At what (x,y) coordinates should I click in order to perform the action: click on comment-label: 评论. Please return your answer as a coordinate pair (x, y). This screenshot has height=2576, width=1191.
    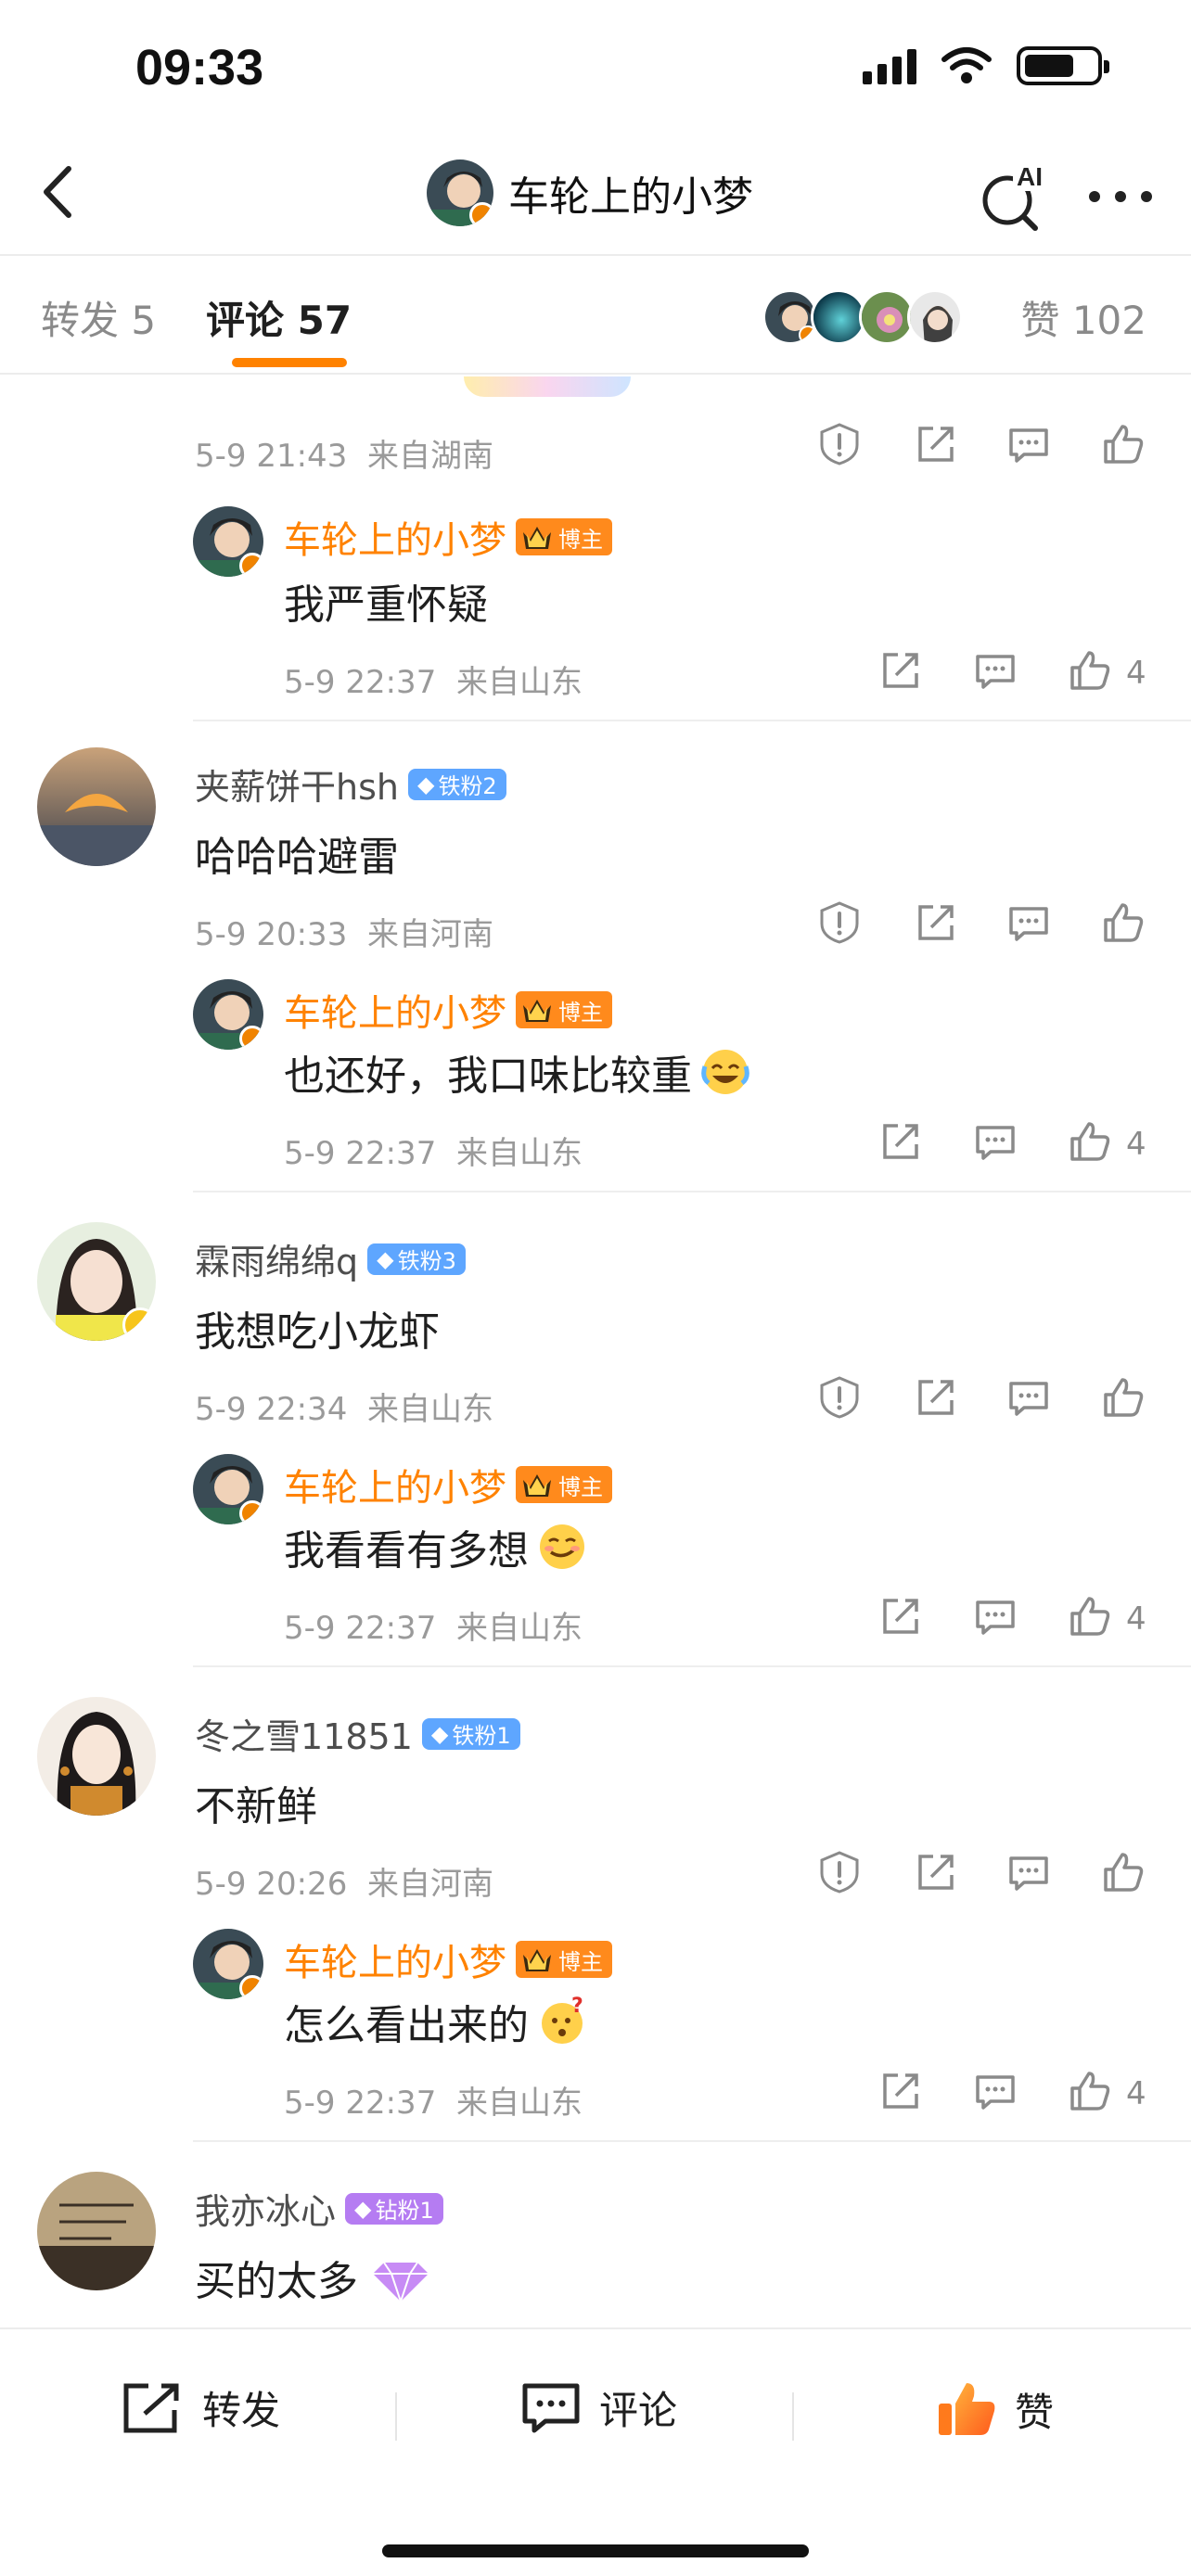
    Looking at the image, I should click on (638, 2410).